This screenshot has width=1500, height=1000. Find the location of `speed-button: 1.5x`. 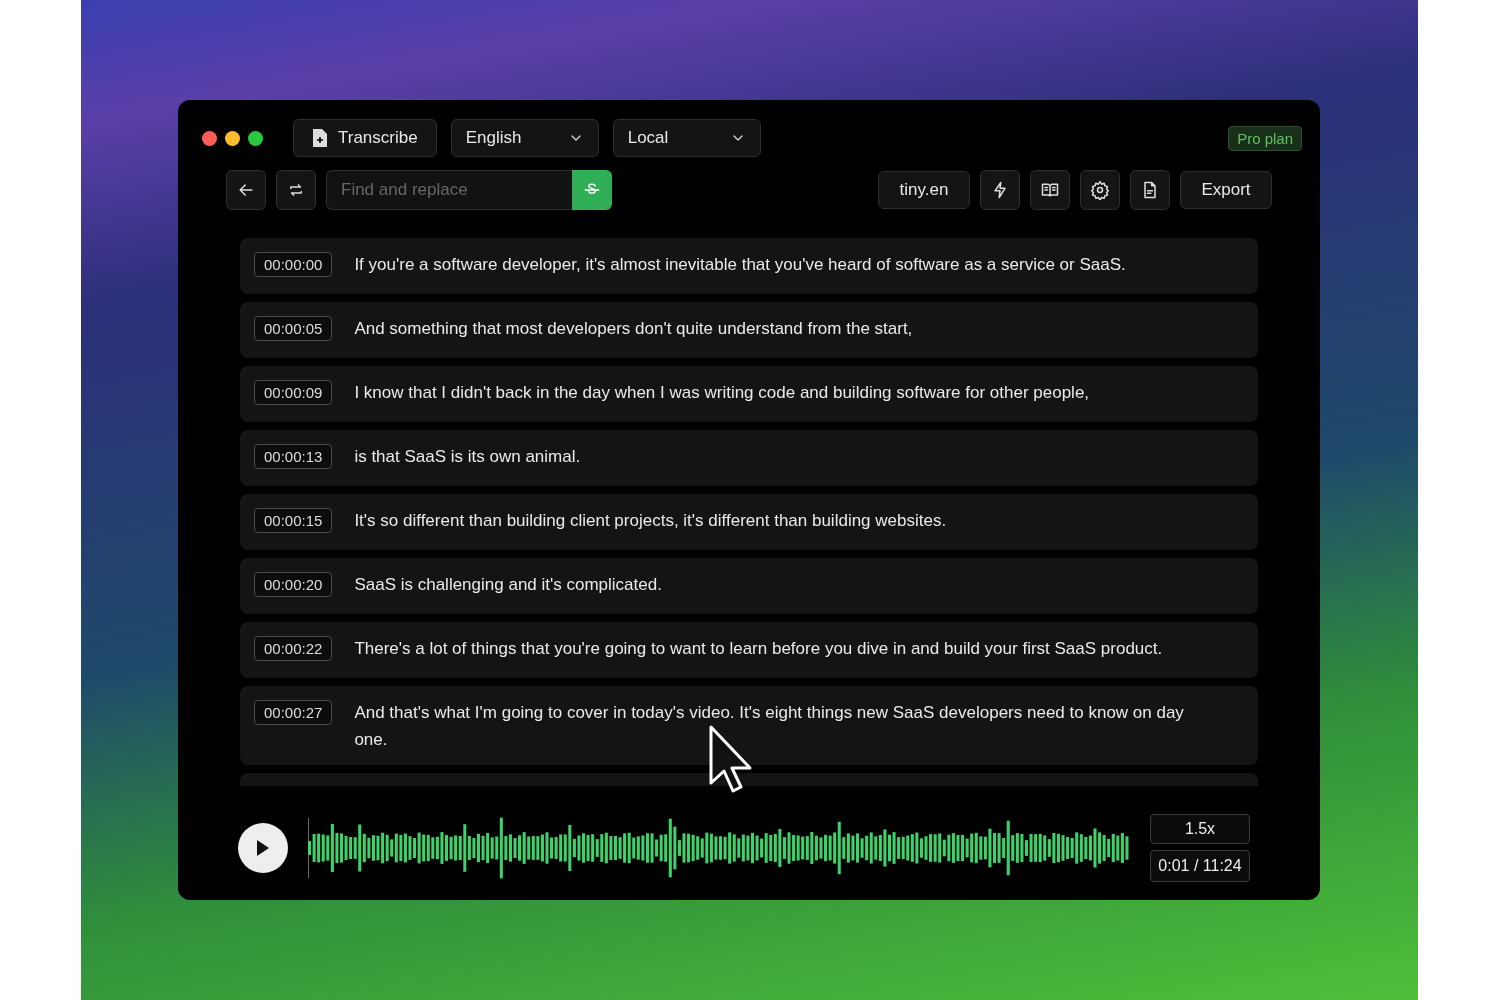

speed-button: 1.5x is located at coordinates (1200, 829).